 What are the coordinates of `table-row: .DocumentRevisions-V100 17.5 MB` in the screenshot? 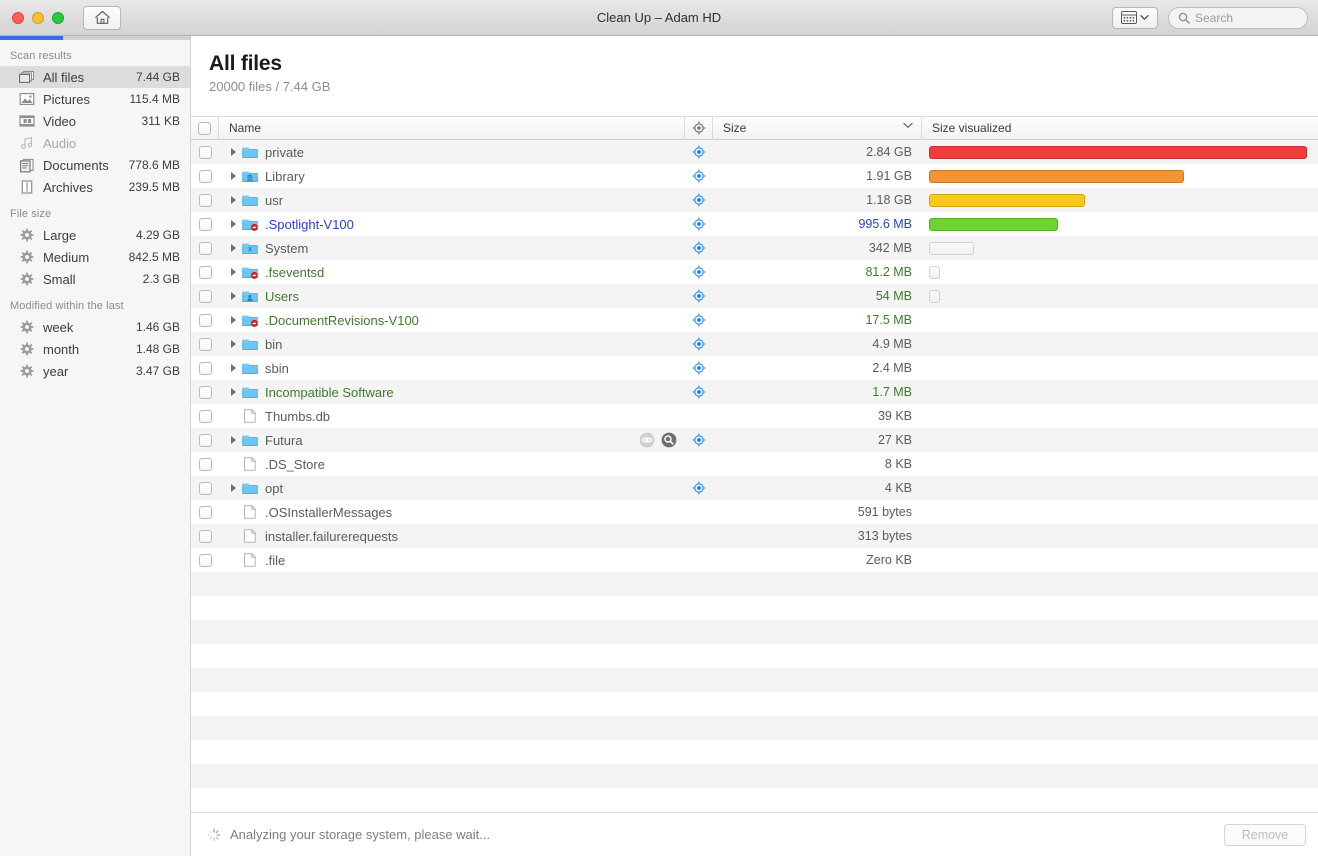 It's located at (754, 320).